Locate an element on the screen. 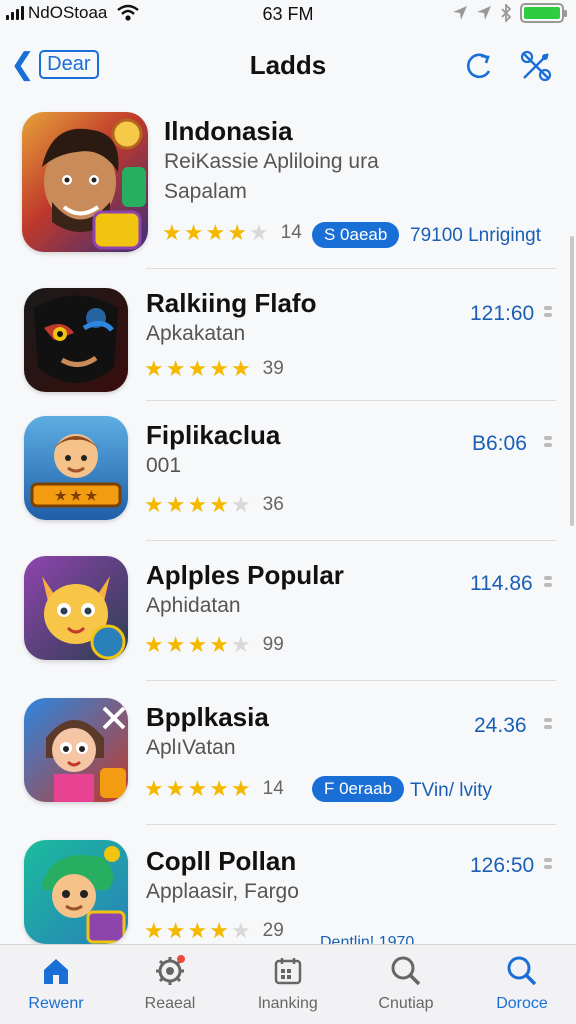 This screenshot has width=576, height=1024. list-item: Ralkiing Flafo Apkakatan ★ ★ ★ ★ ★ 39 121:60 is located at coordinates (288, 339).